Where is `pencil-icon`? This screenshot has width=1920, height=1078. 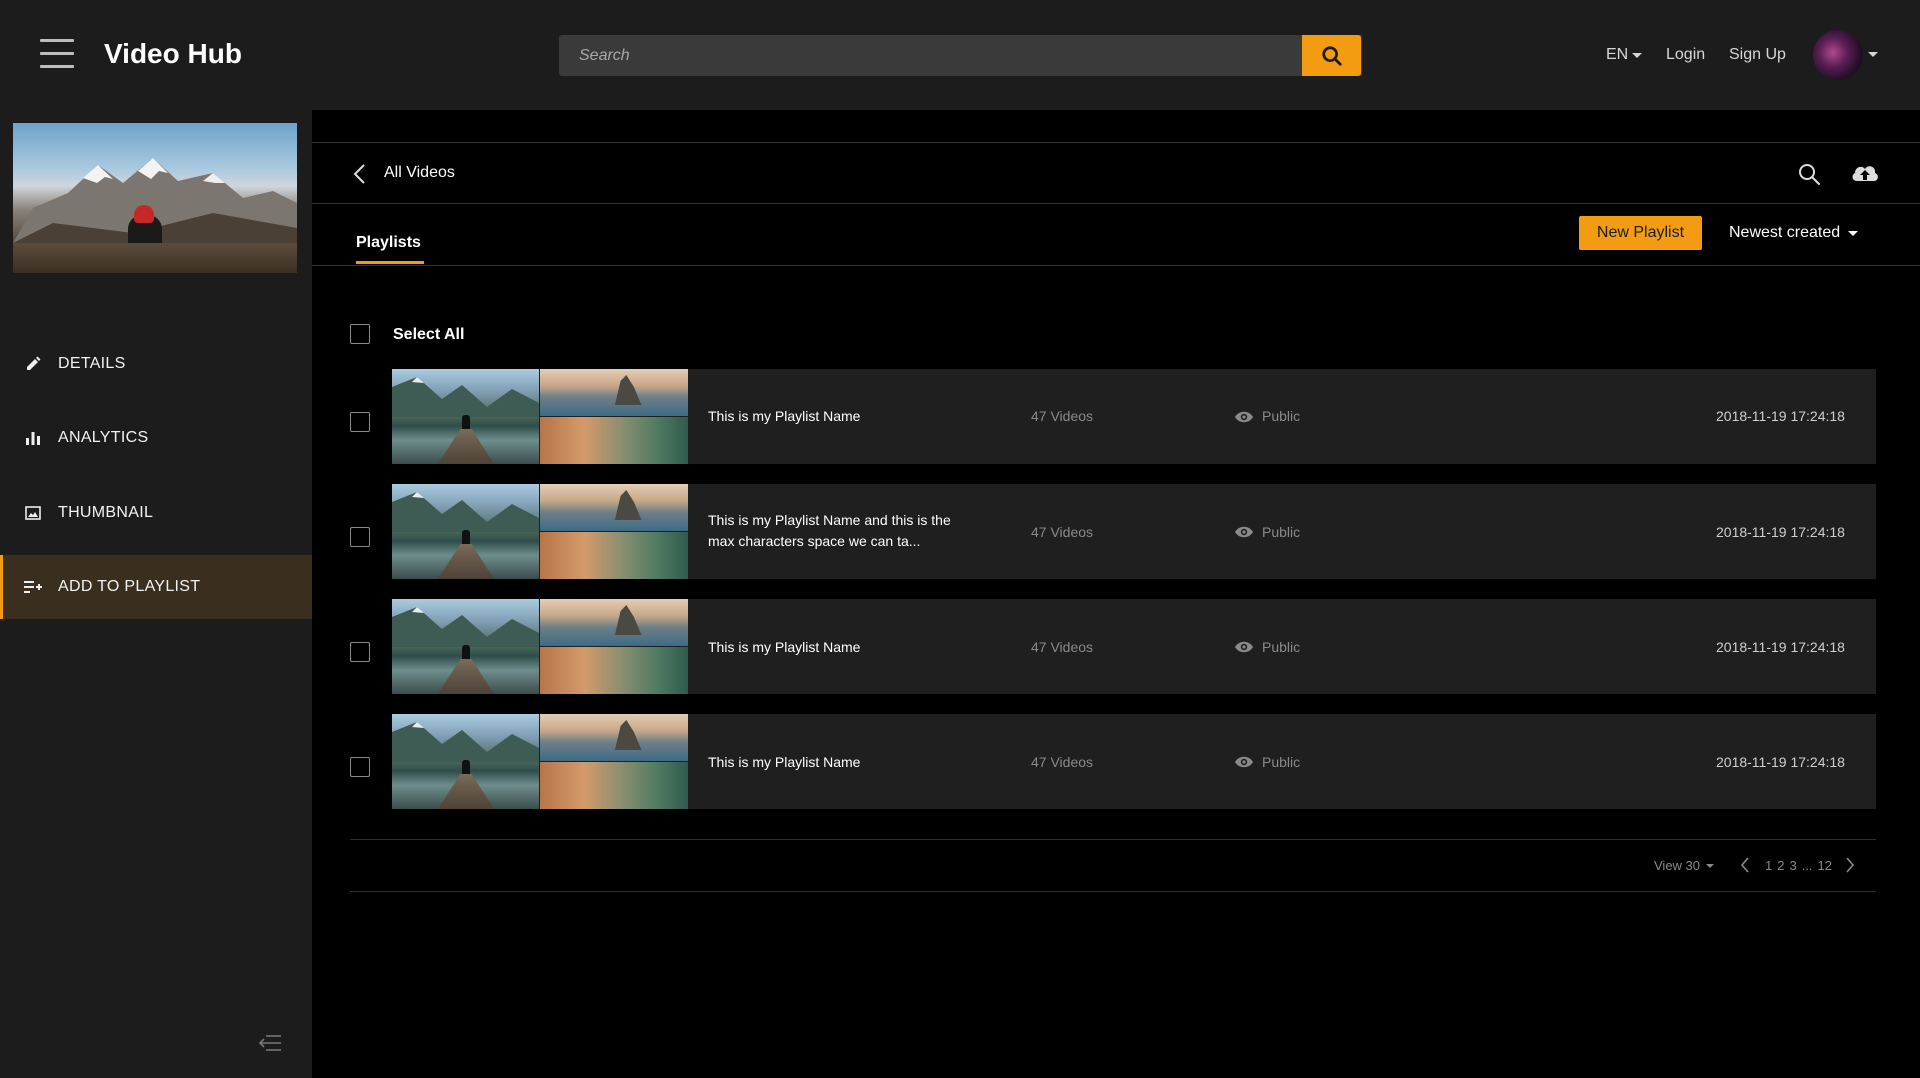 pencil-icon is located at coordinates (33, 364).